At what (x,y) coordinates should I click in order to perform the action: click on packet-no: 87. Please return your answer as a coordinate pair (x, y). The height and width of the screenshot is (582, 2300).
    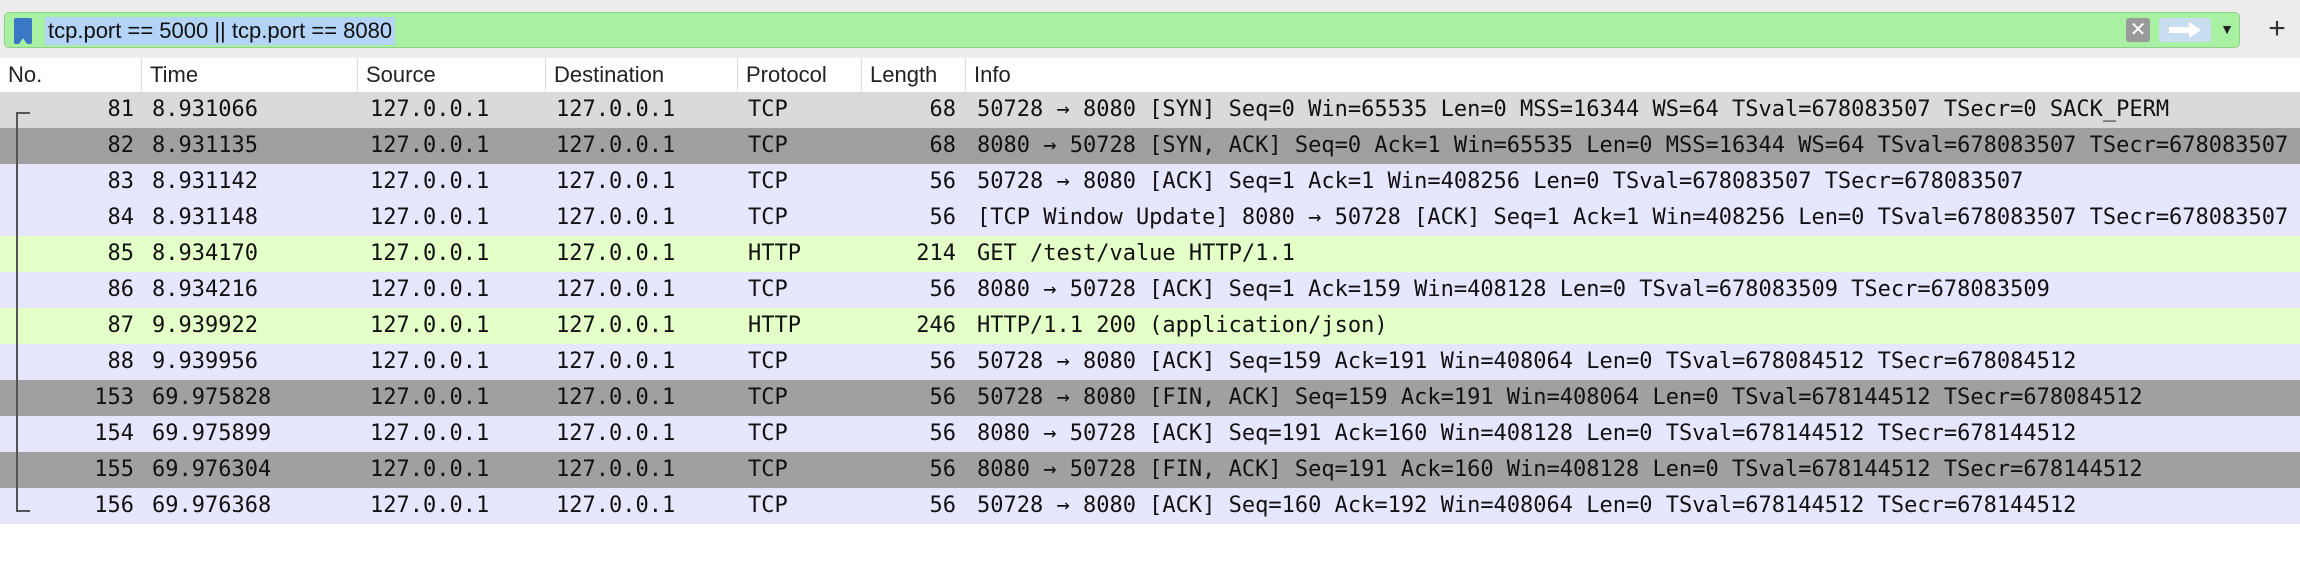
    Looking at the image, I should click on (121, 325).